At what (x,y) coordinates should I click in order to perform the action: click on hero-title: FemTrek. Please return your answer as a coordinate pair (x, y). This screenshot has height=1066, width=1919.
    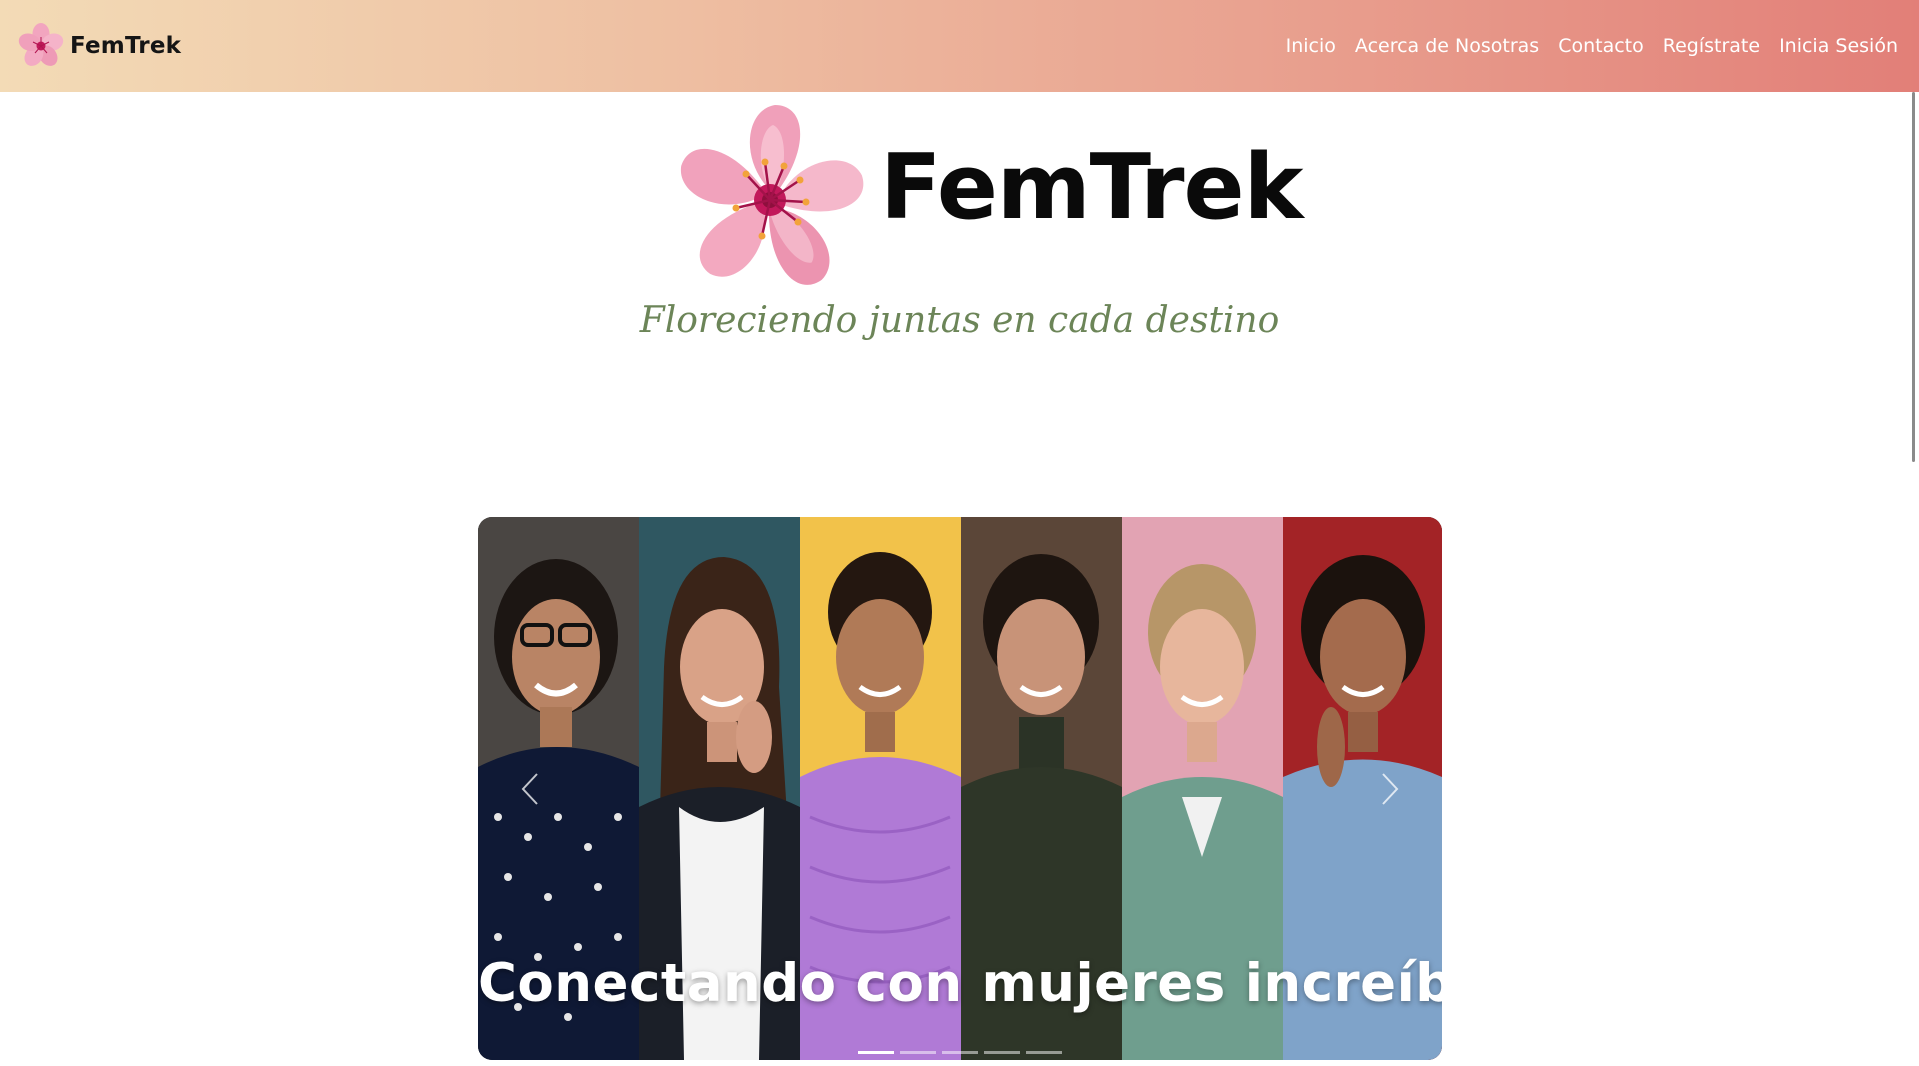
    Looking at the image, I should click on (1091, 187).